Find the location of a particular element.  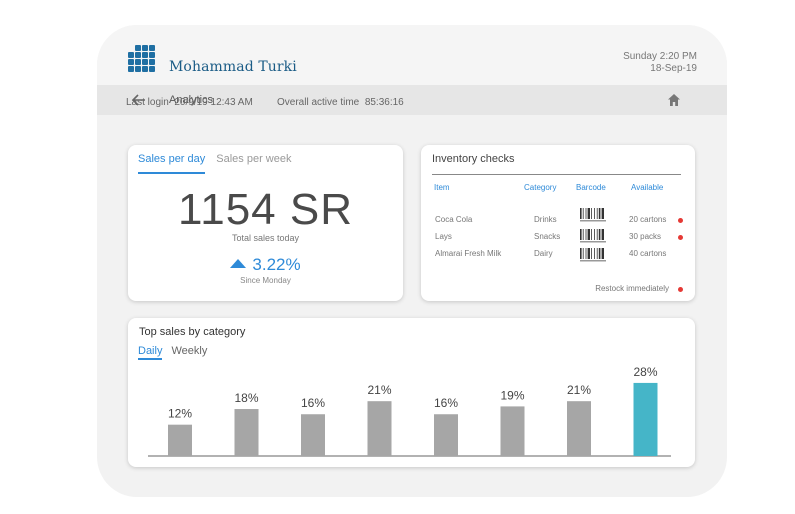

active-time-value: 85:36:16 is located at coordinates (384, 102).